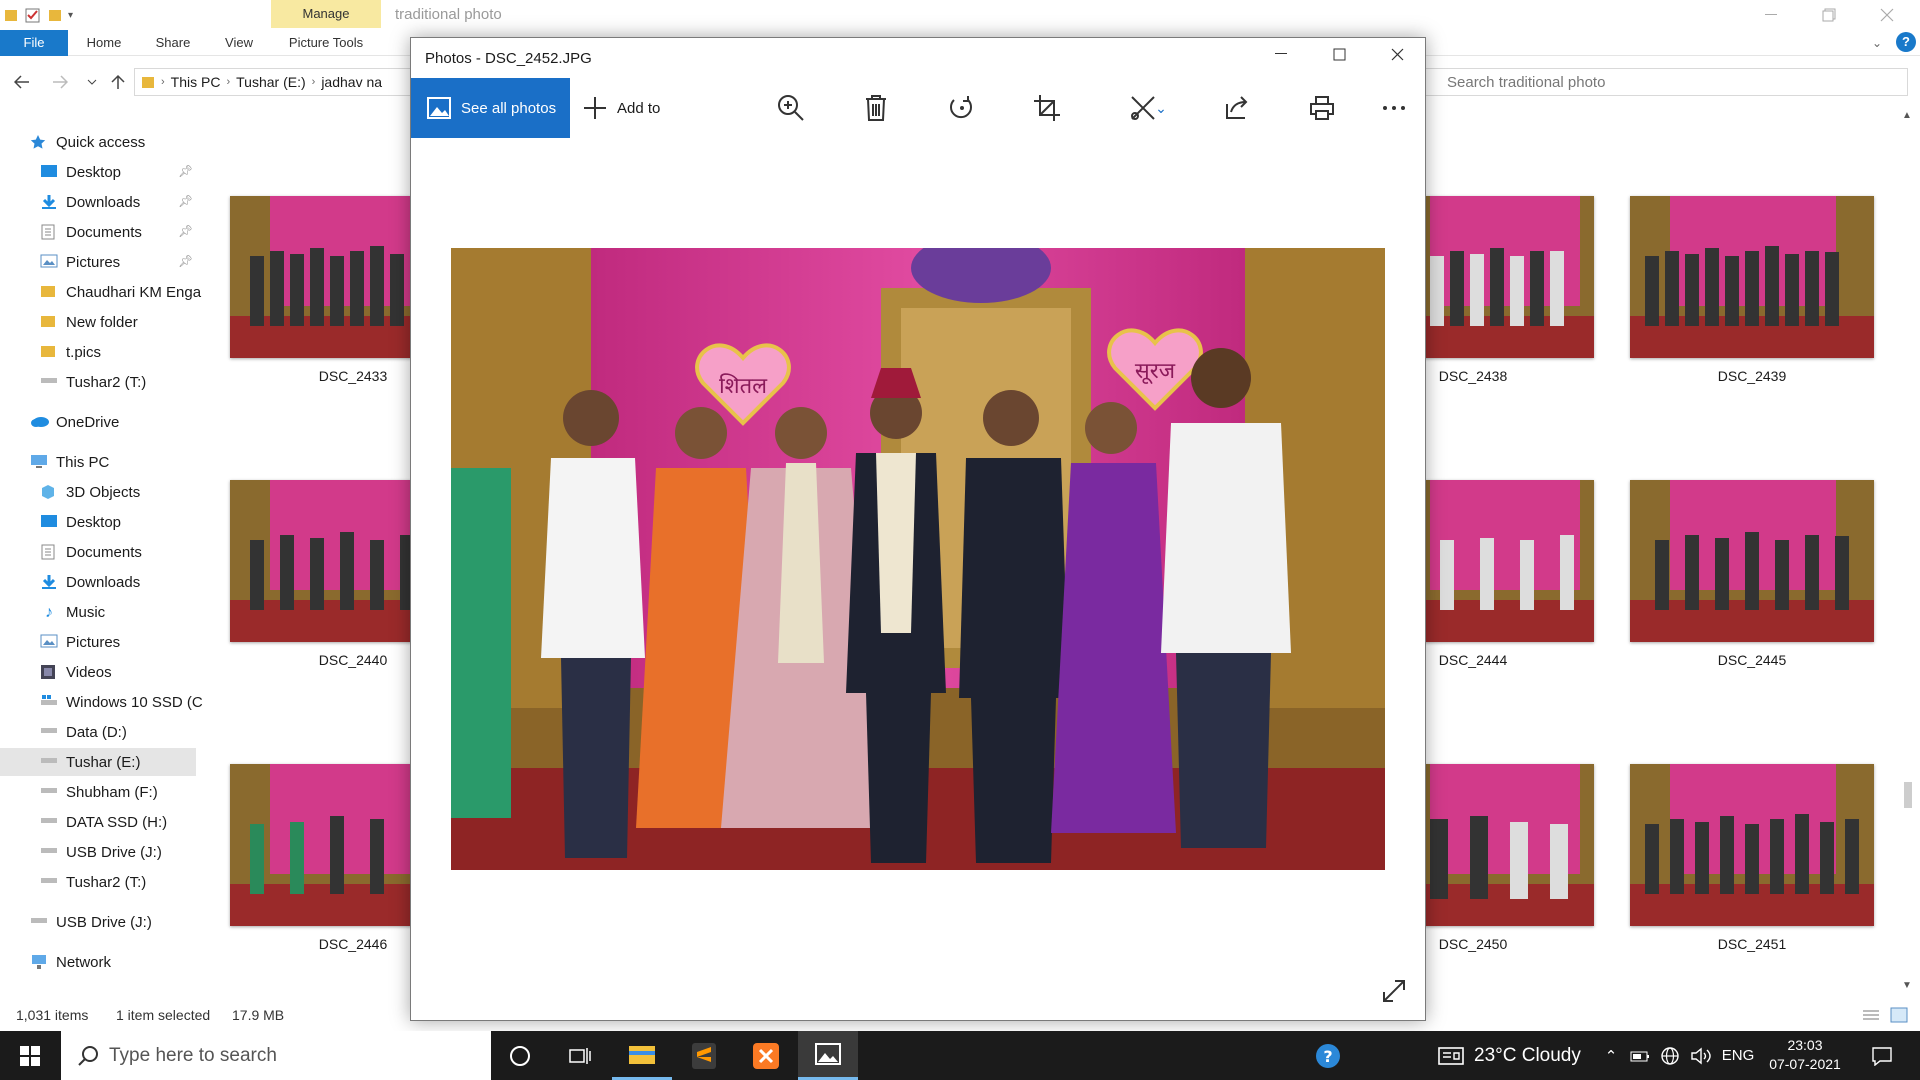  What do you see at coordinates (1877, 43) in the screenshot?
I see `expand-ribbon-icon: ⌄` at bounding box center [1877, 43].